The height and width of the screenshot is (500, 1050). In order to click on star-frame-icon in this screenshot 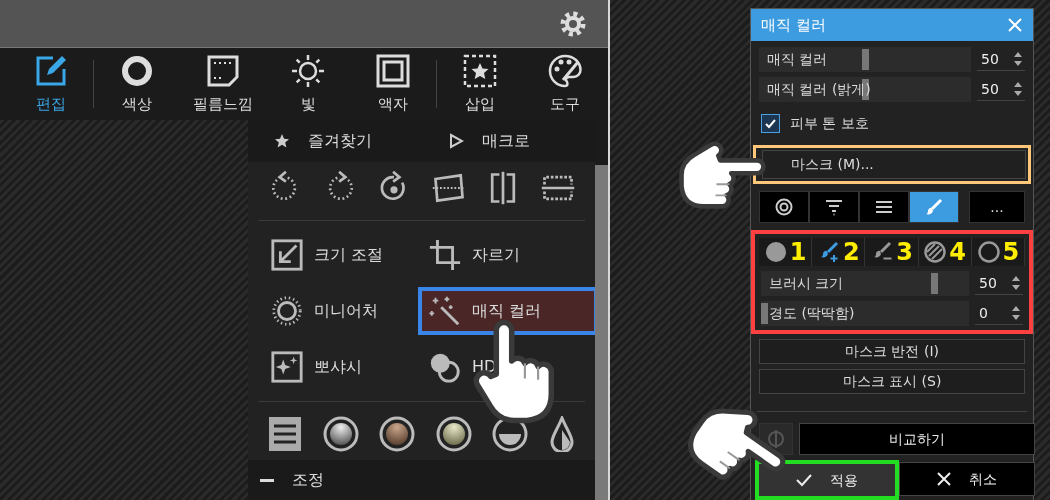, I will do `click(479, 70)`.